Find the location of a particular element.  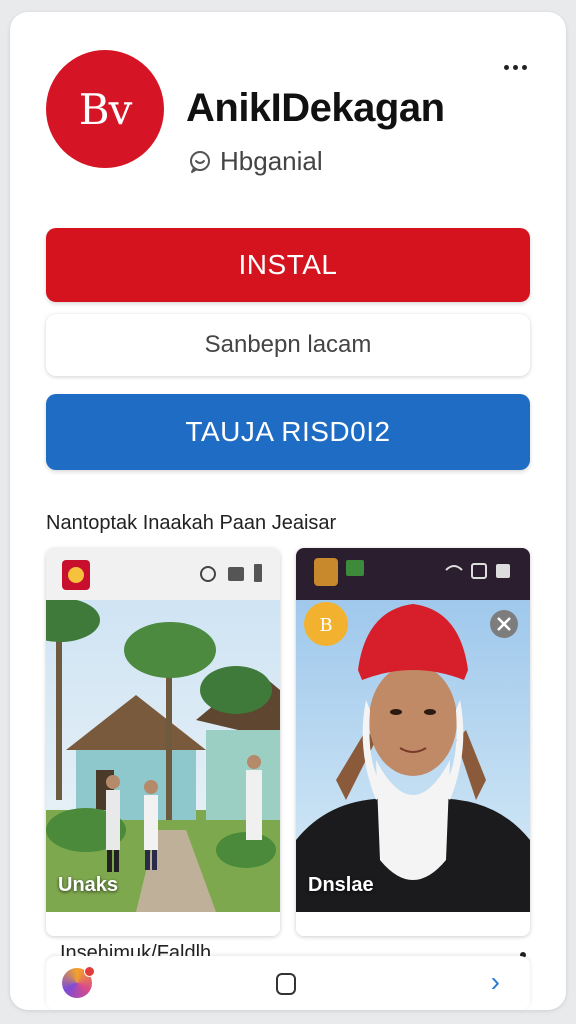

chevron-right-icon: › is located at coordinates (495, 982).